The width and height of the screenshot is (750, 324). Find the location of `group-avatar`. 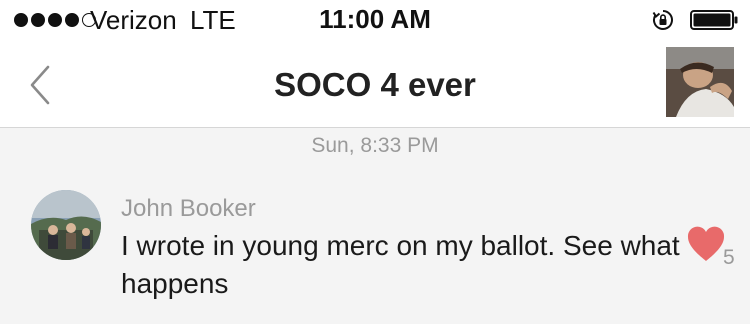

group-avatar is located at coordinates (700, 82).